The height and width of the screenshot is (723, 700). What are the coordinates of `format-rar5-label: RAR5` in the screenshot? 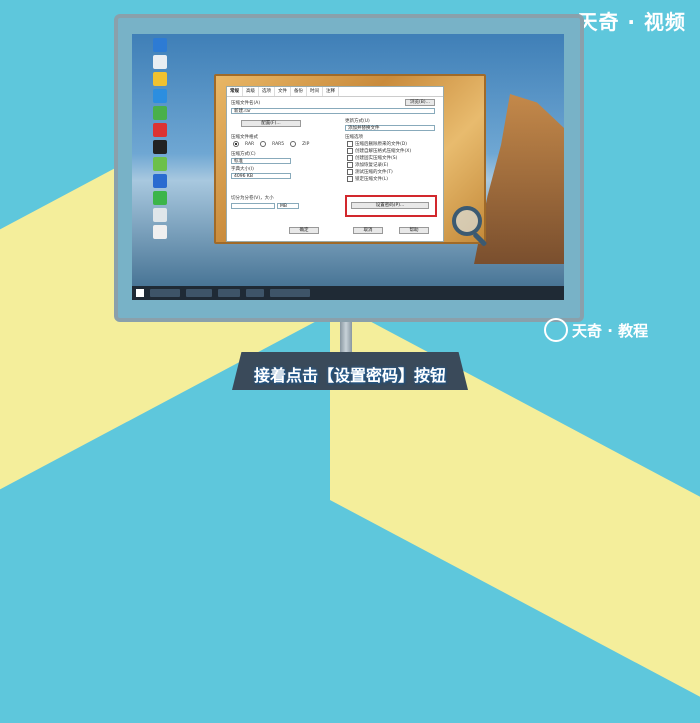 It's located at (278, 144).